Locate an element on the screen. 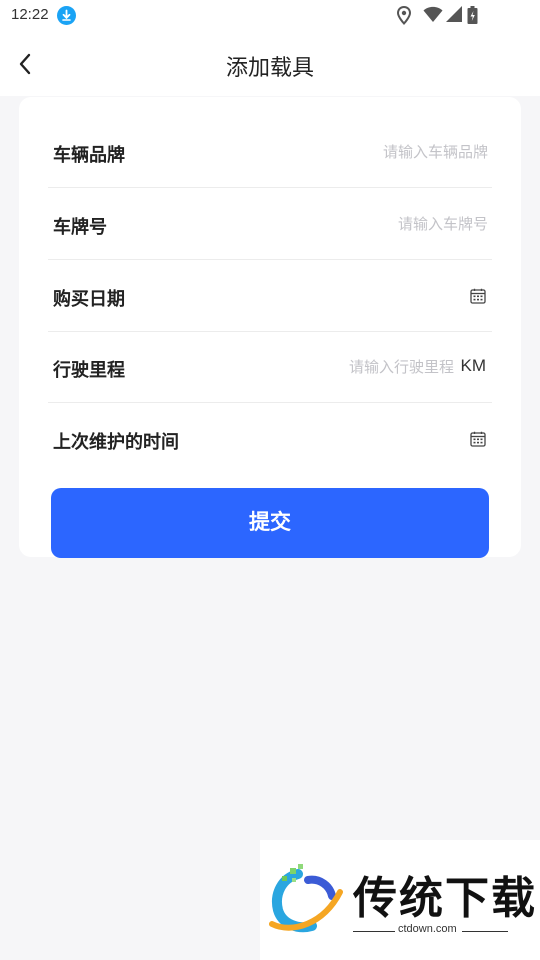 This screenshot has height=960, width=540. location-icon is located at coordinates (404, 17).